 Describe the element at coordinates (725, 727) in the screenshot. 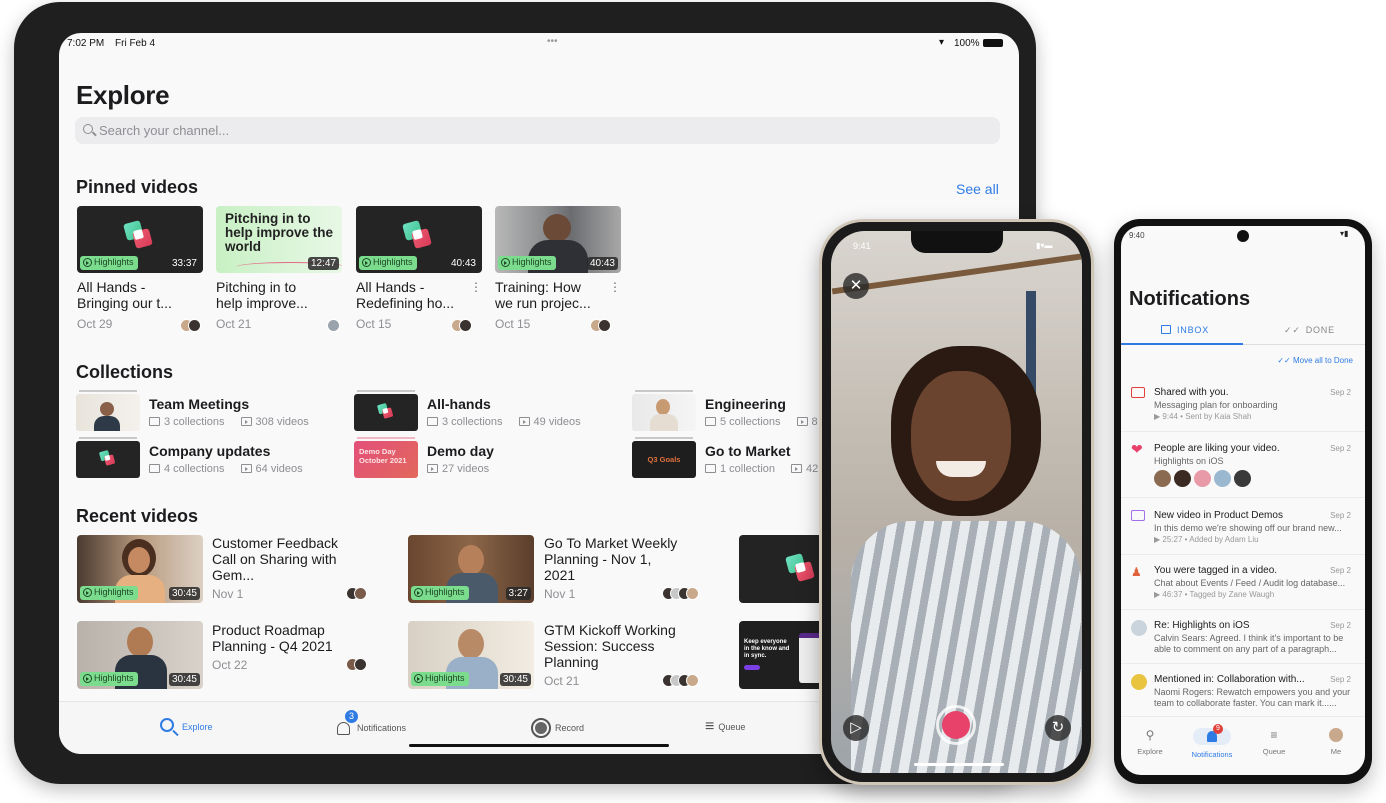

I see `tab-queue: ≡ Queue` at that location.